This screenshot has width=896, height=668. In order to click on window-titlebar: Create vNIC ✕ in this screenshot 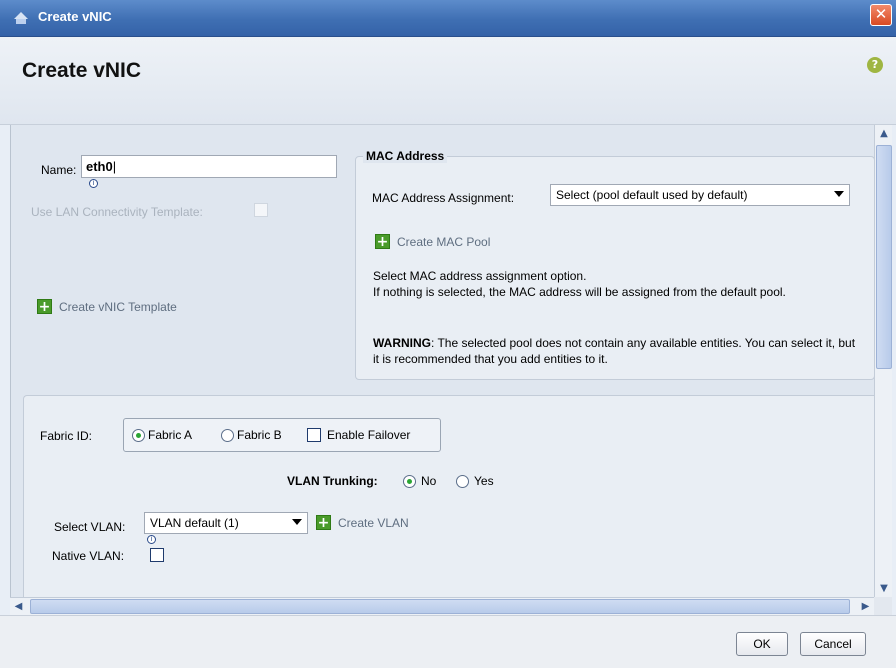, I will do `click(448, 18)`.